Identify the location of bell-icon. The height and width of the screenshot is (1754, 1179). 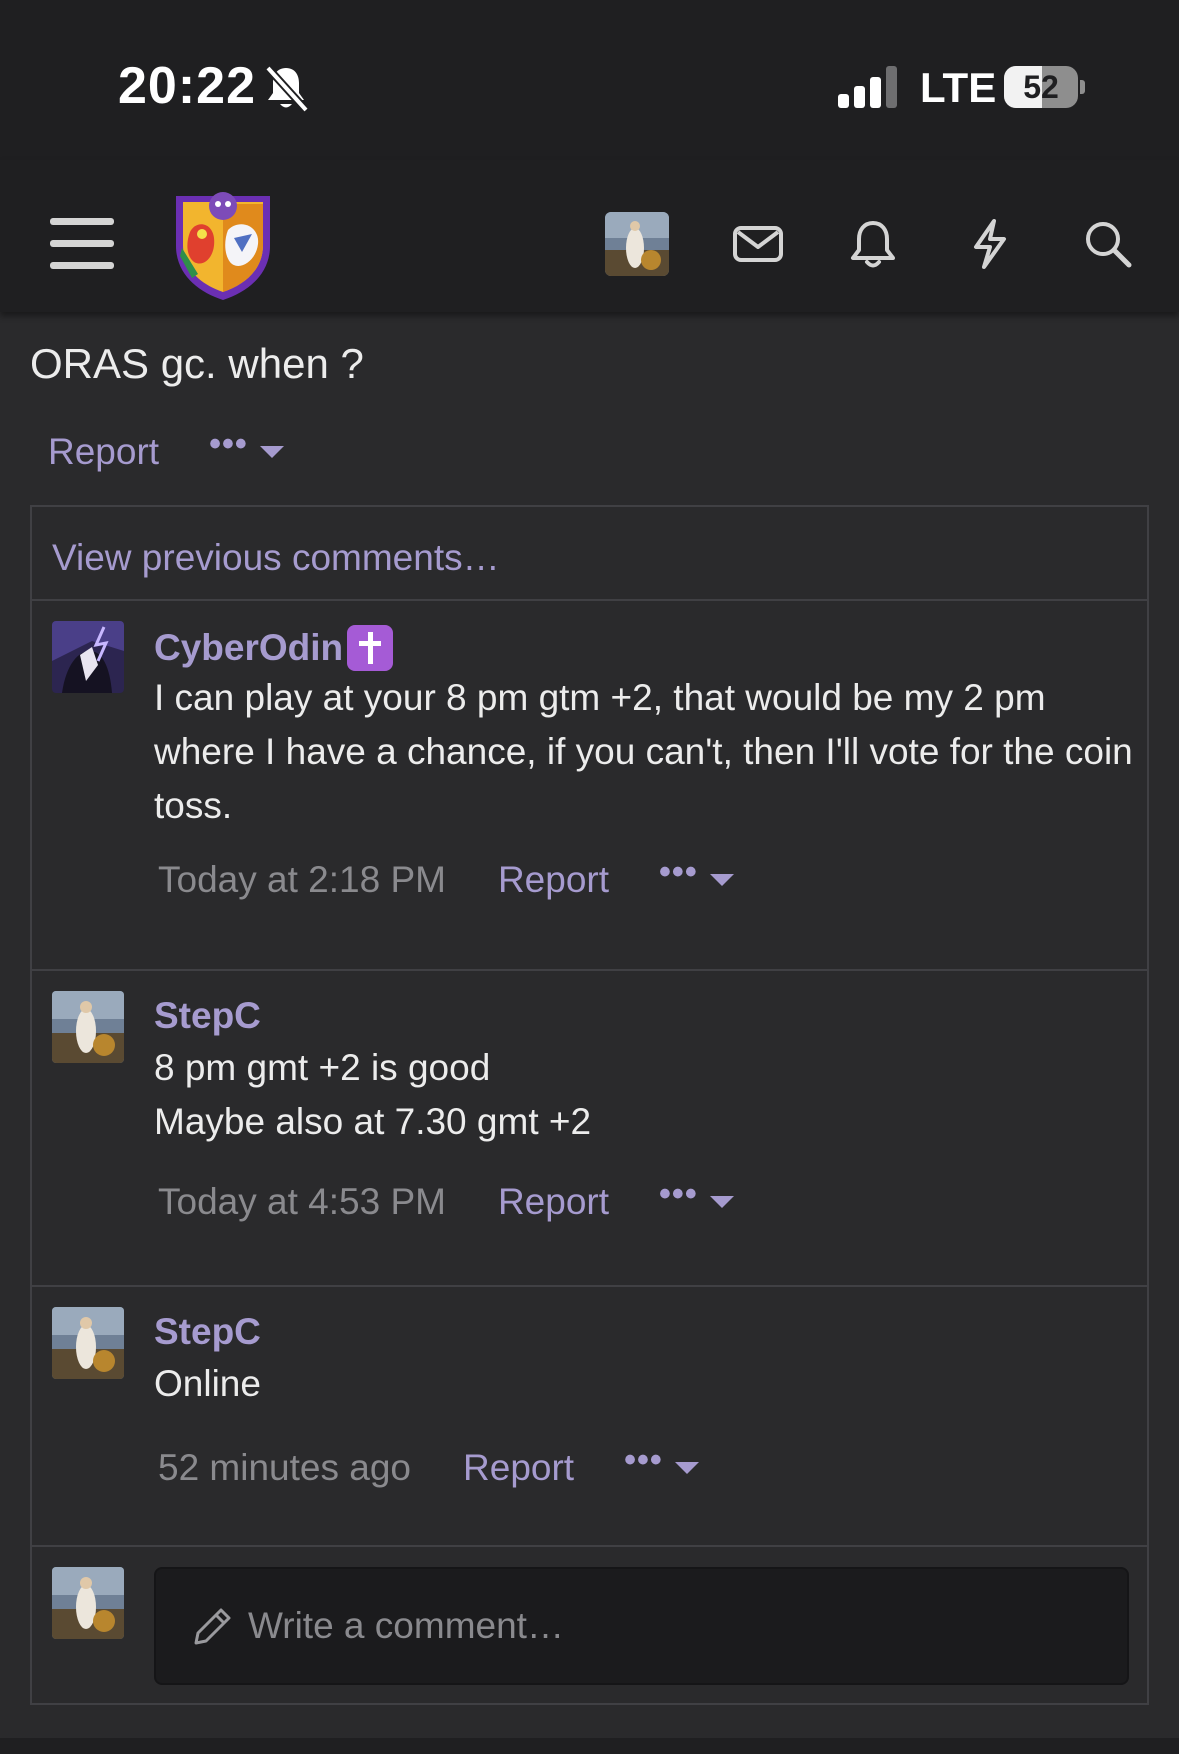
(873, 244).